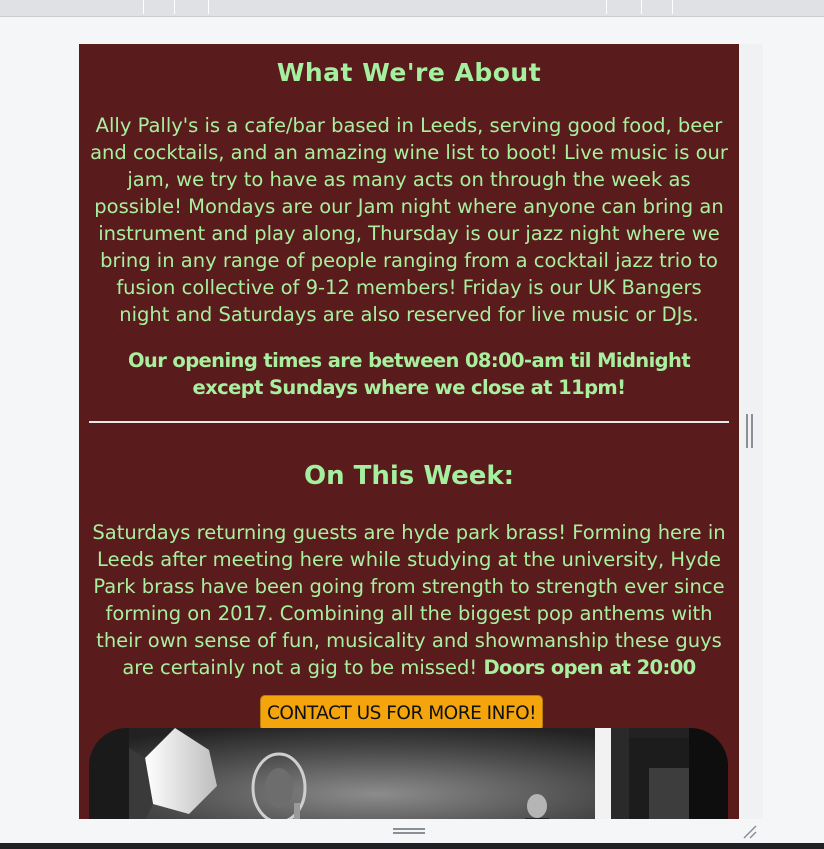 This screenshot has width=824, height=849. Describe the element at coordinates (409, 476) in the screenshot. I see `this-week-heading: On This Week:` at that location.